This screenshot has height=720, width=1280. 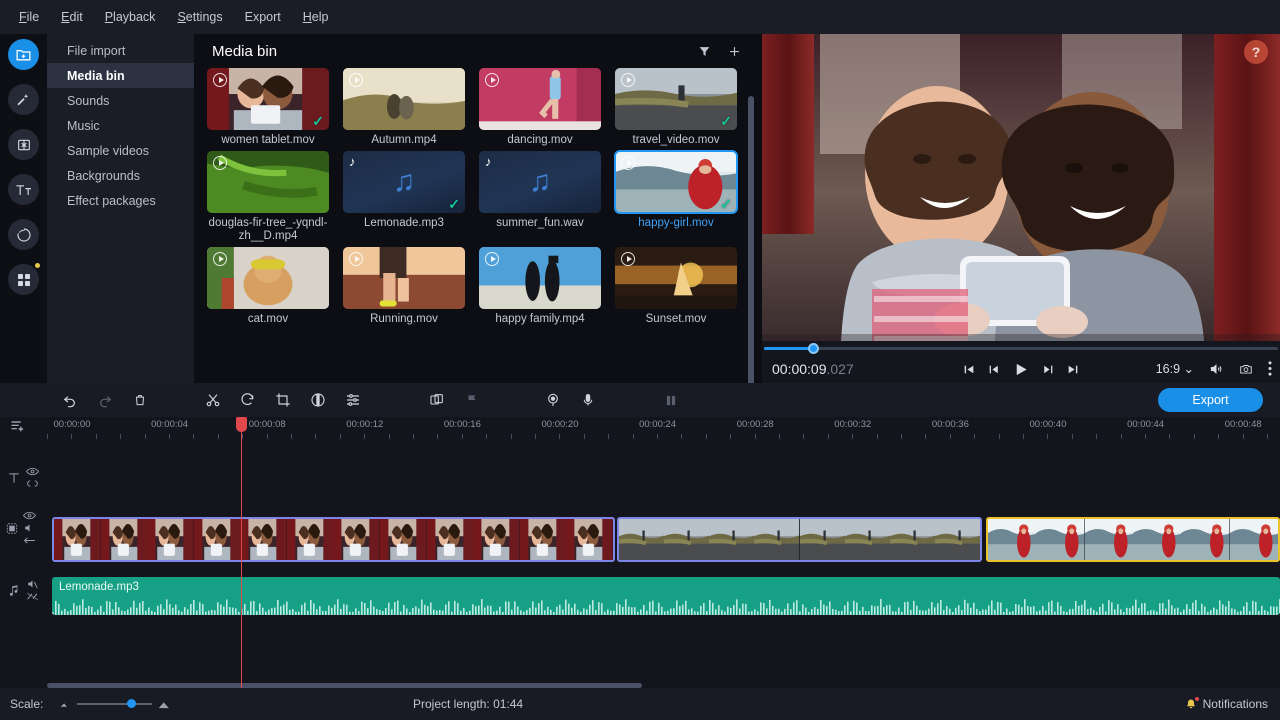 What do you see at coordinates (751, 239) in the screenshot?
I see `media-bin-scrollbar` at bounding box center [751, 239].